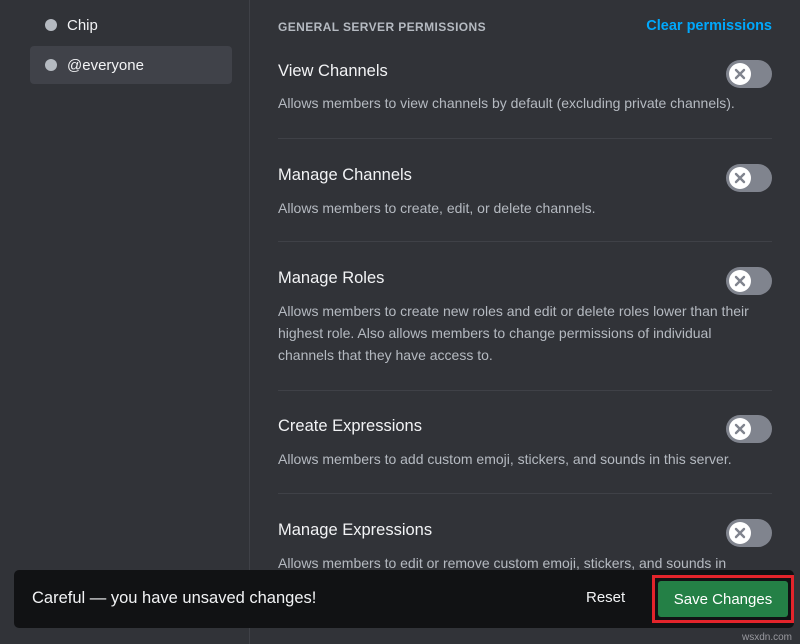  Describe the element at coordinates (345, 175) in the screenshot. I see `permission-name: Manage Channels` at that location.